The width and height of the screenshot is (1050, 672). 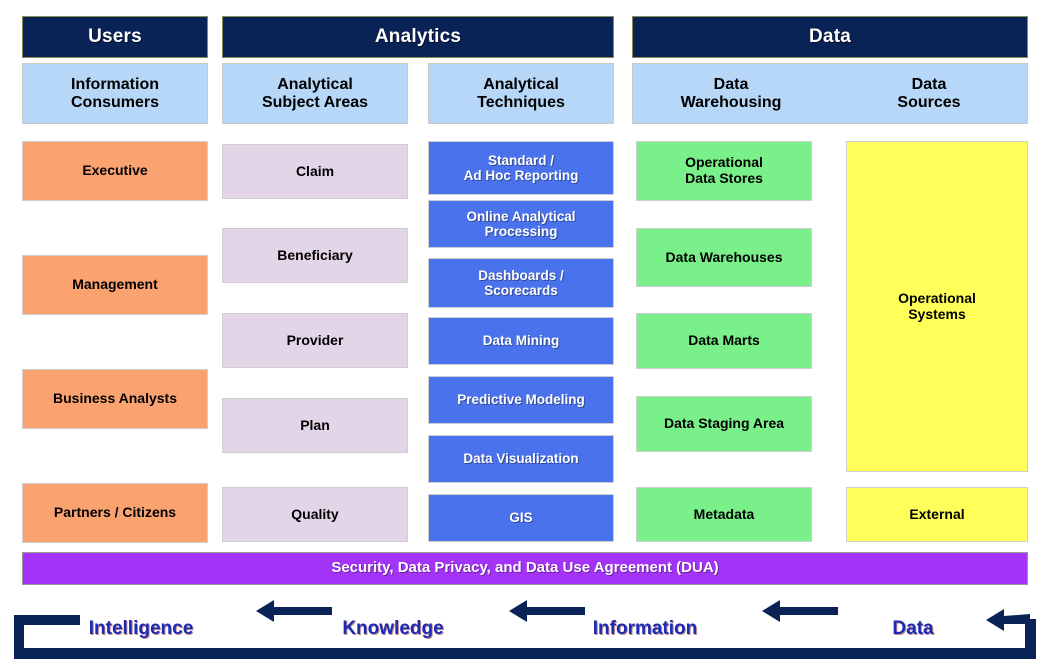 I want to click on flow-label-knowledge: Knowledge, so click(x=393, y=628).